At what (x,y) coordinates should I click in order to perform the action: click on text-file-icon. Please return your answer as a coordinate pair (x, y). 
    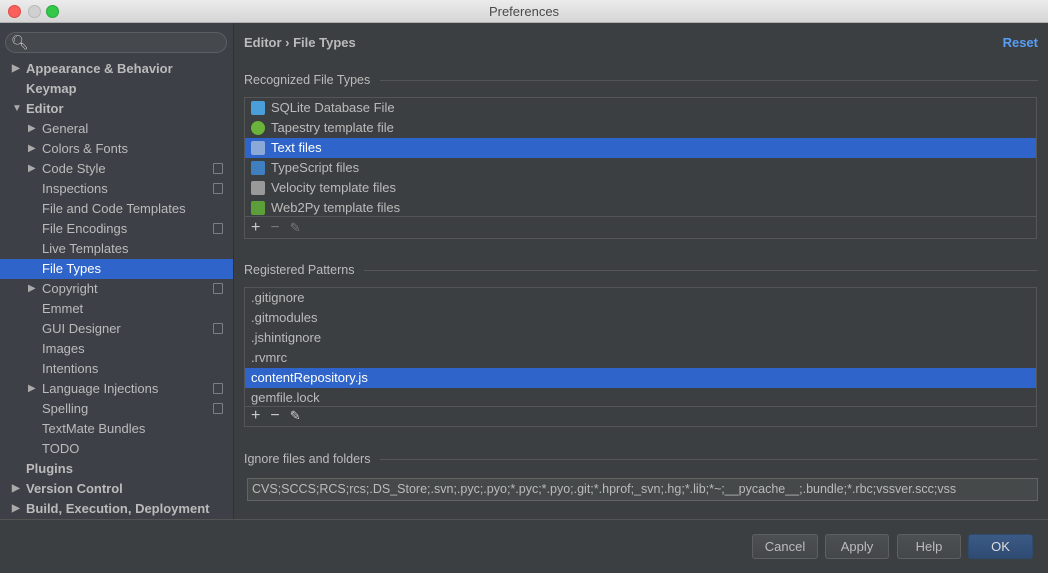
    Looking at the image, I should click on (258, 148).